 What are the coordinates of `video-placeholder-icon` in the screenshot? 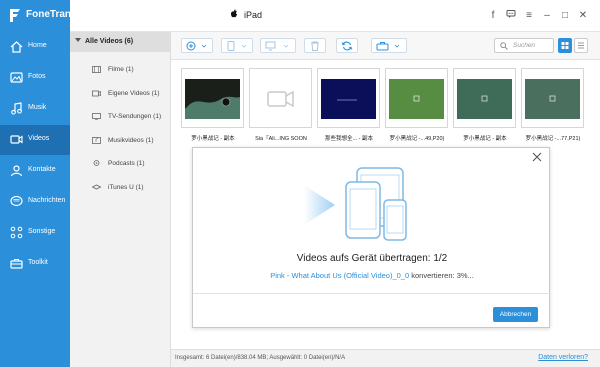 It's located at (280, 99).